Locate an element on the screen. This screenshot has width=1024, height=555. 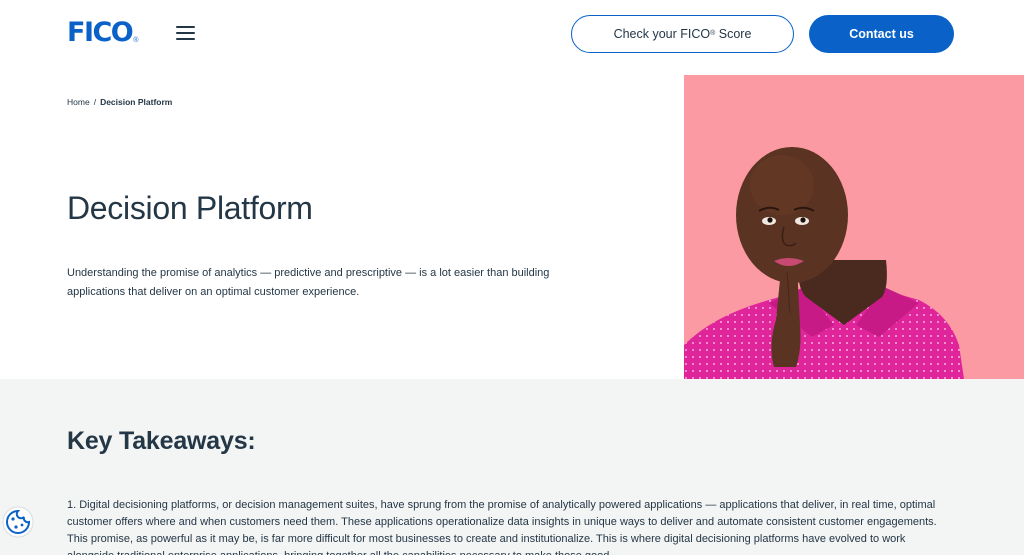
logo-registered-mark: ® is located at coordinates (136, 40).